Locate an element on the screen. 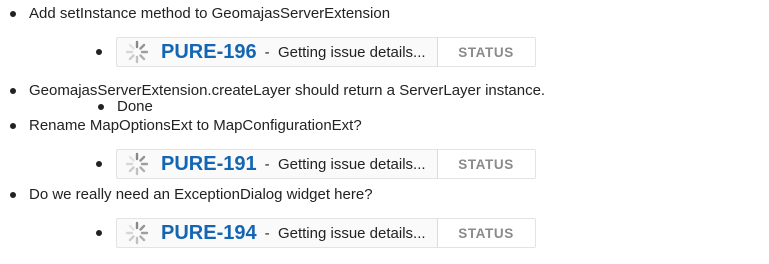  list-item-text: Done is located at coordinates (135, 106).